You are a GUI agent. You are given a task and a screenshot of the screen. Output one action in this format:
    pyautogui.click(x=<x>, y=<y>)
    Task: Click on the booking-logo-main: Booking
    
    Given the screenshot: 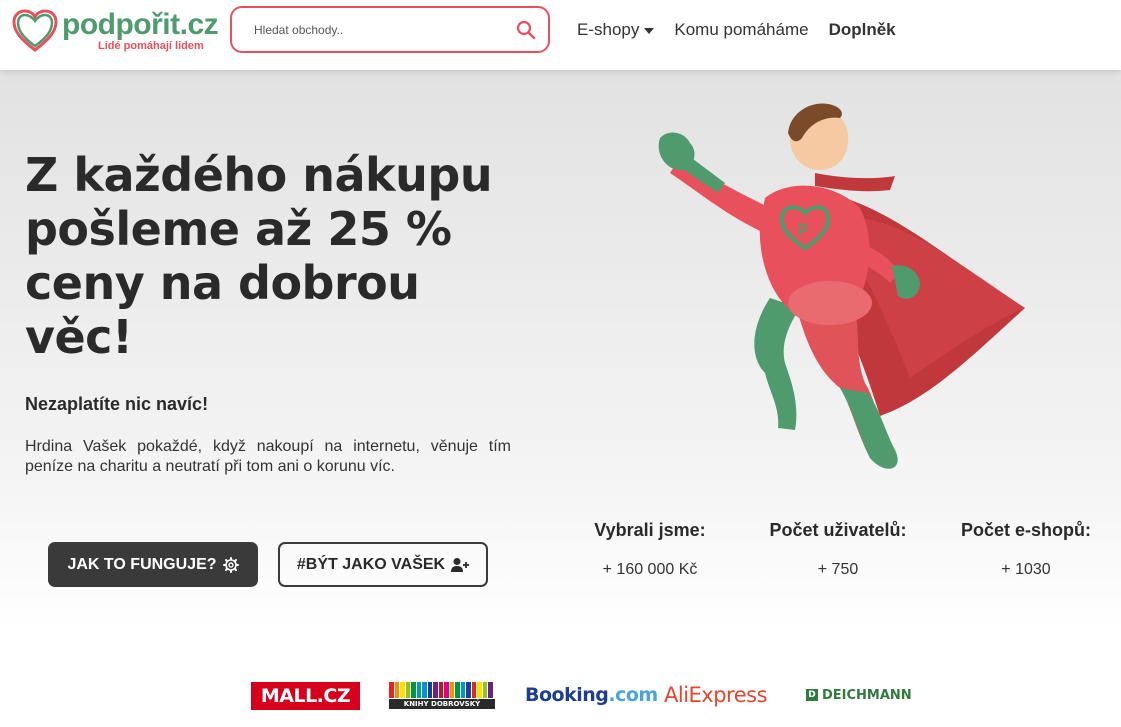 What is the action you would take?
    pyautogui.click(x=567, y=695)
    